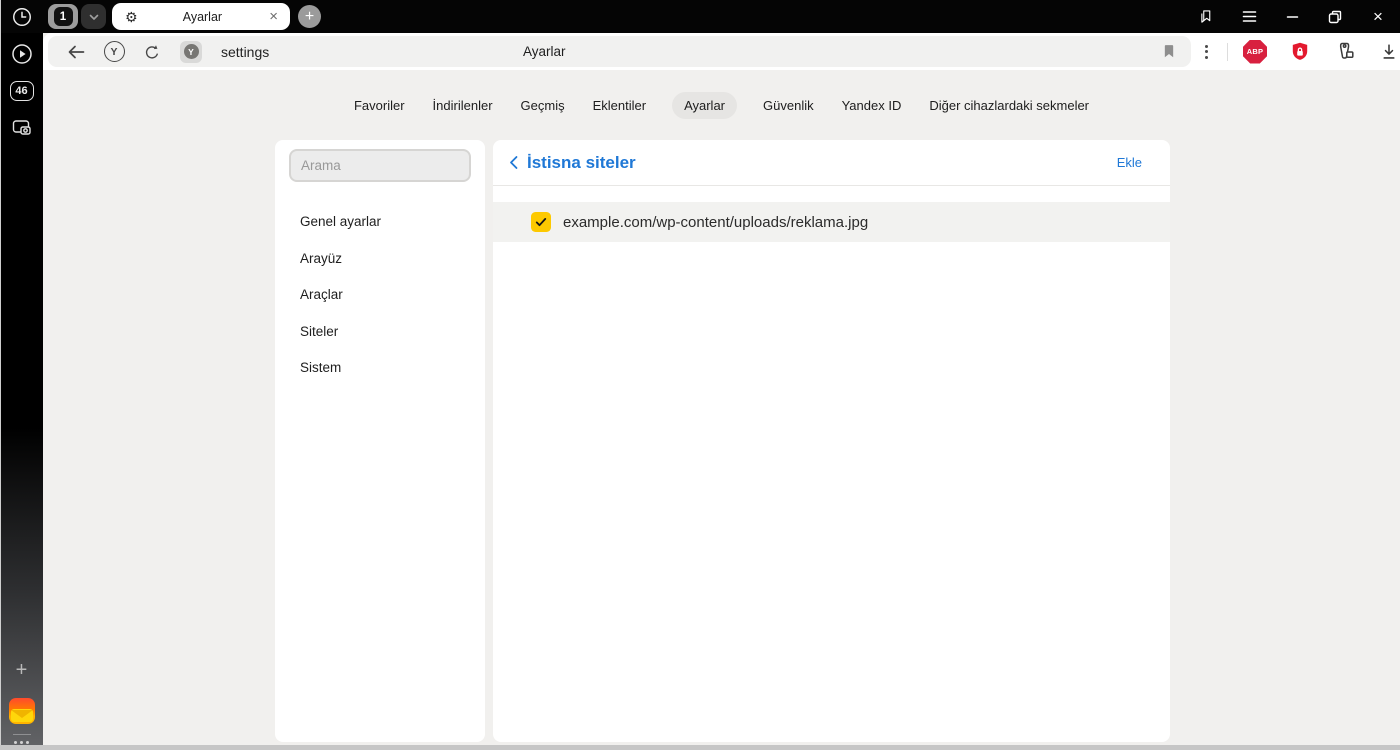 This screenshot has width=1400, height=750. I want to click on sidebar-top-icons: 46, so click(21, 89).